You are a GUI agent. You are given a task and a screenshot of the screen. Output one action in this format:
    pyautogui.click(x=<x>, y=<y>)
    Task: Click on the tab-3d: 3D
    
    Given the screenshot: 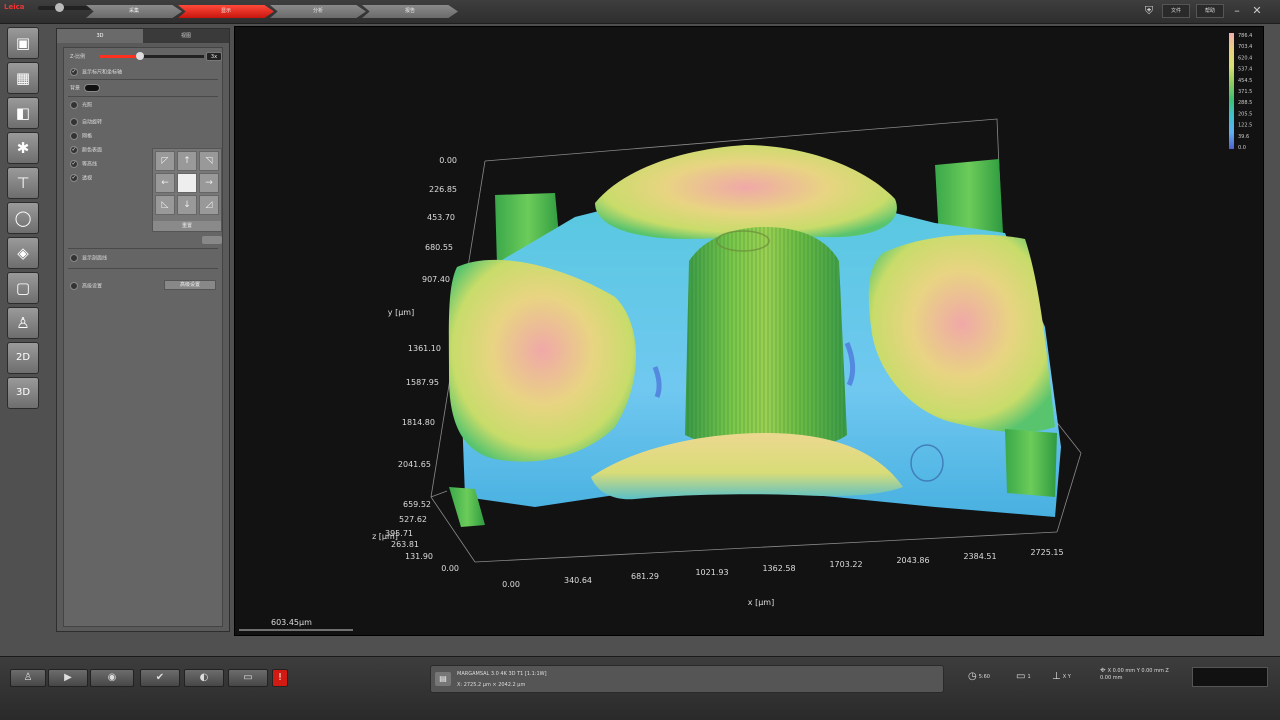 What is the action you would take?
    pyautogui.click(x=100, y=36)
    